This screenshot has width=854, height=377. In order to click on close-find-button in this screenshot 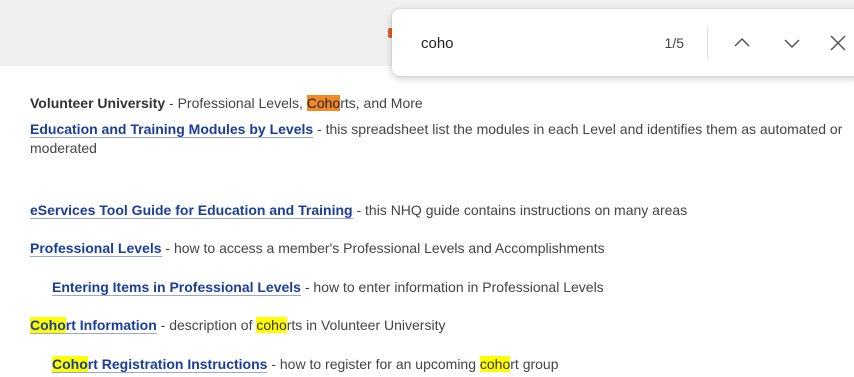, I will do `click(838, 43)`.